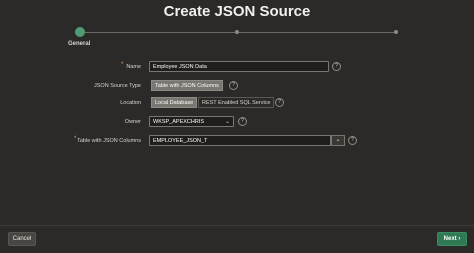 The height and width of the screenshot is (253, 474). I want to click on owner-label: Owner, so click(132, 122).